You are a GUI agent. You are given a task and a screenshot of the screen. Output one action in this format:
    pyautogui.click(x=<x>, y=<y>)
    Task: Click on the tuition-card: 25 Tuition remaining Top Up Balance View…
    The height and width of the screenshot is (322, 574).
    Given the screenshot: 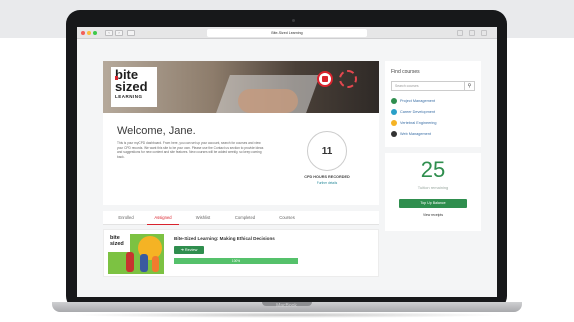 What is the action you would take?
    pyautogui.click(x=433, y=192)
    